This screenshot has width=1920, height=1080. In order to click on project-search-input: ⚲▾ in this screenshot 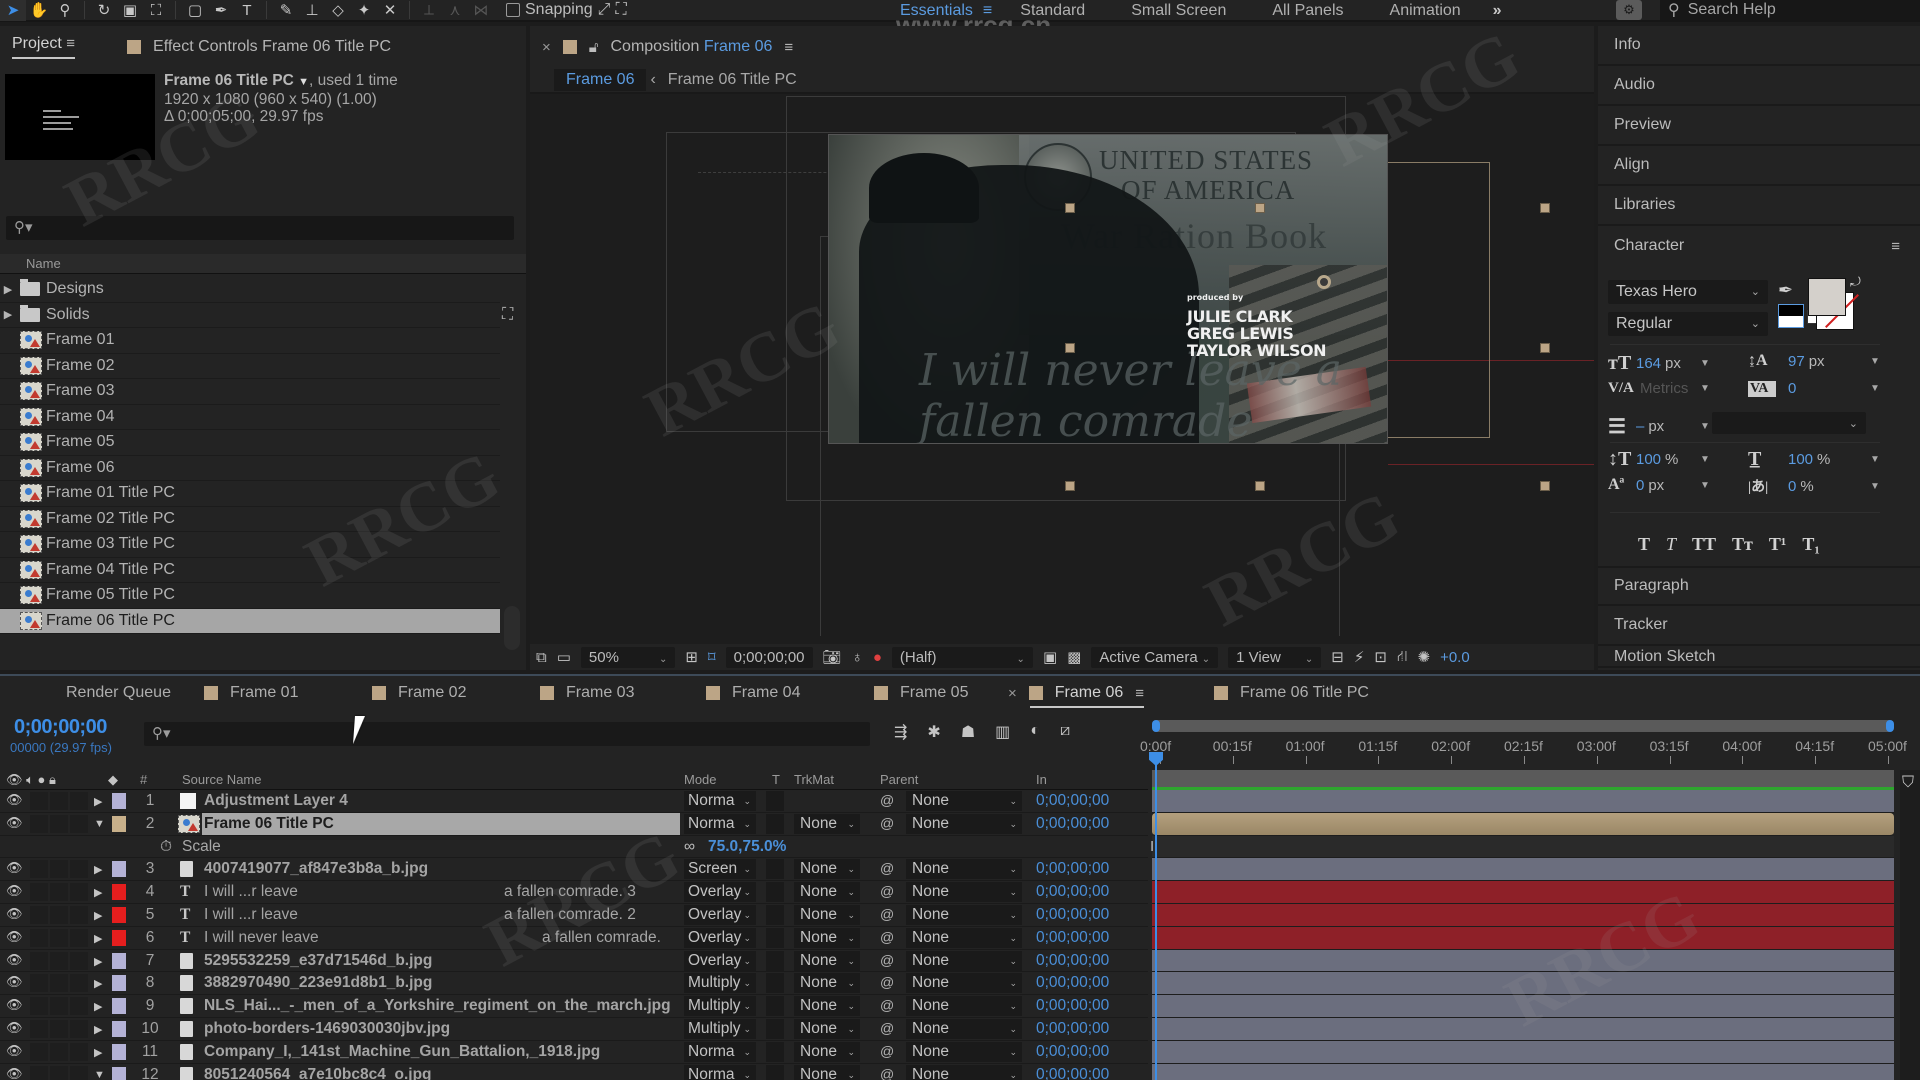, I will do `click(260, 228)`.